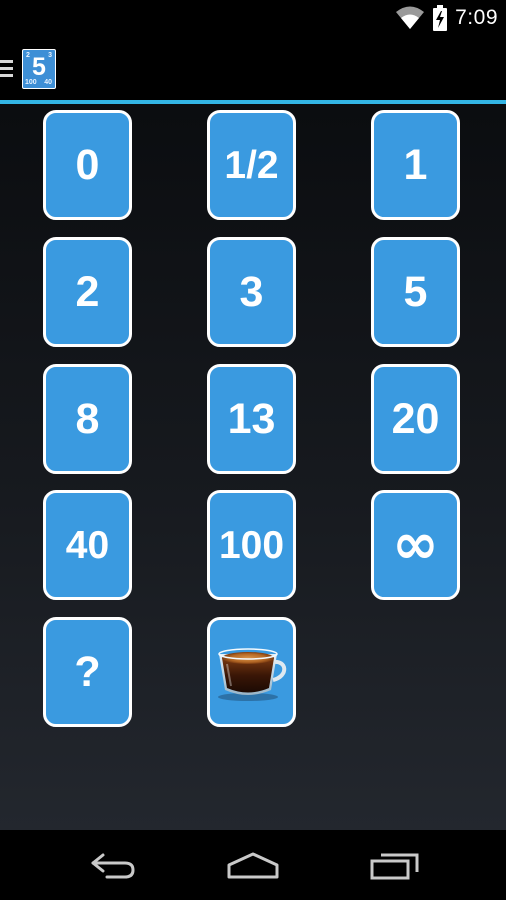  I want to click on card-2: 2, so click(87, 292).